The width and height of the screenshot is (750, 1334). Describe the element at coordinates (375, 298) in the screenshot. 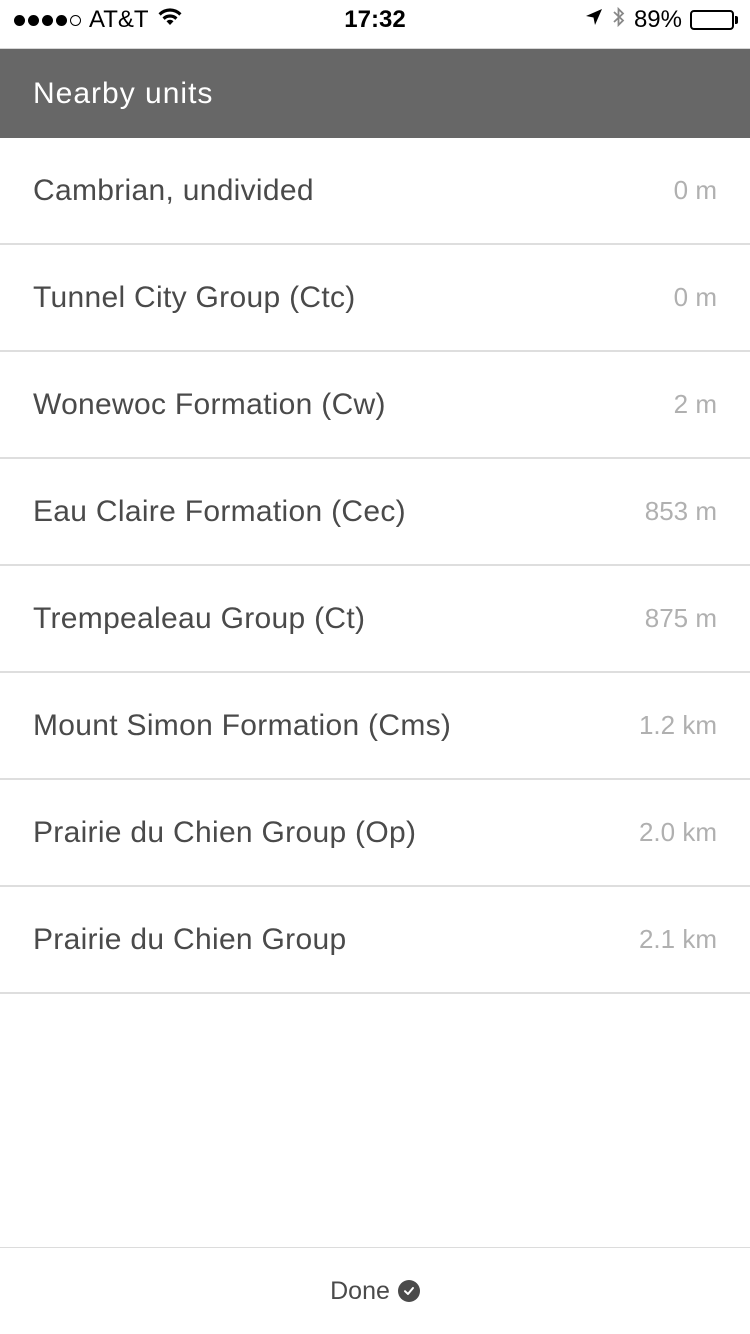

I see `list-item: Tunnel City Group (Ctc) 0 m` at that location.